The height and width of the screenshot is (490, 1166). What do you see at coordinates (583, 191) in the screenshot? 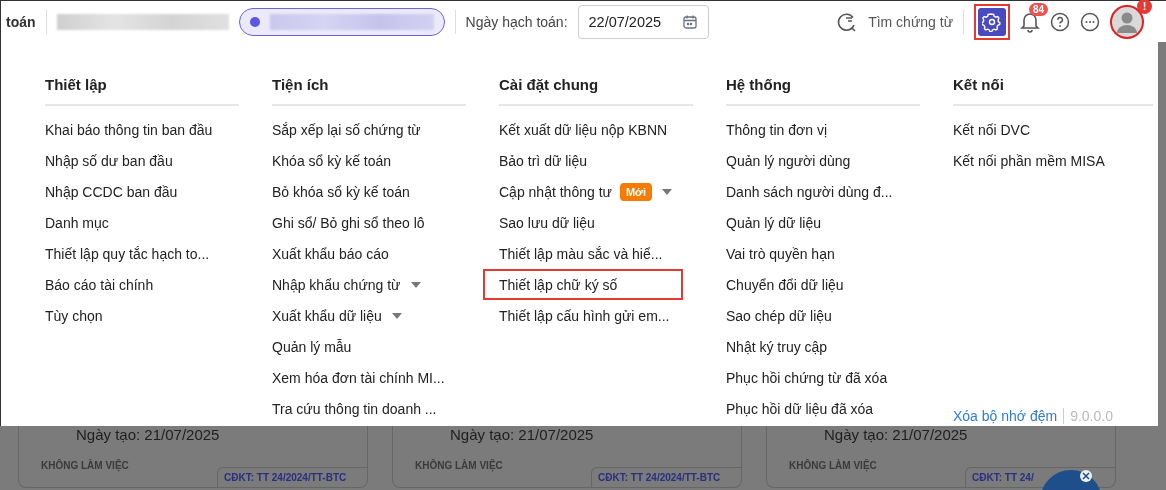
I see `menu-item: Cập nhật thông tư Mới` at bounding box center [583, 191].